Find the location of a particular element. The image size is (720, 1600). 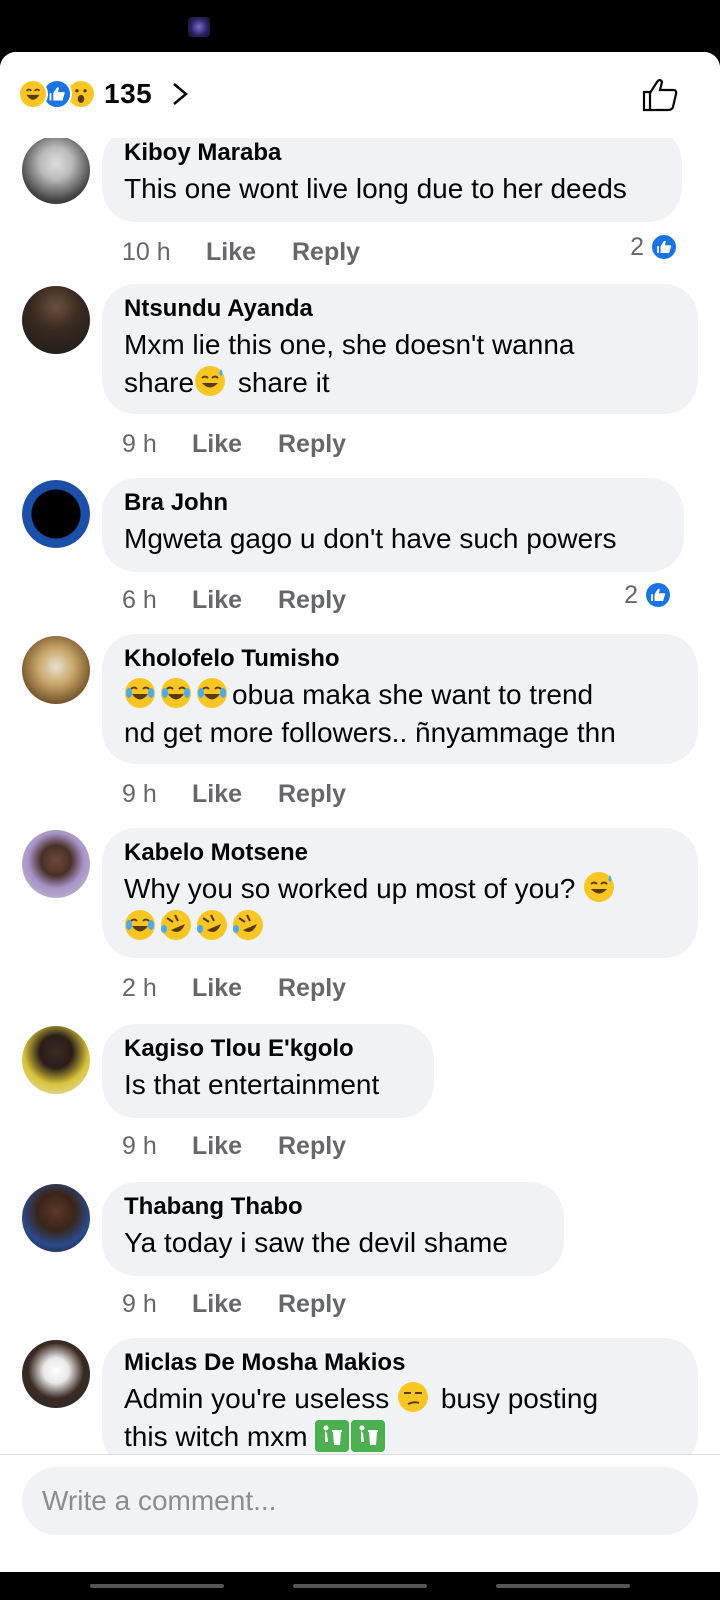

comment-meta: 10 h Like Reply is located at coordinates (241, 252).